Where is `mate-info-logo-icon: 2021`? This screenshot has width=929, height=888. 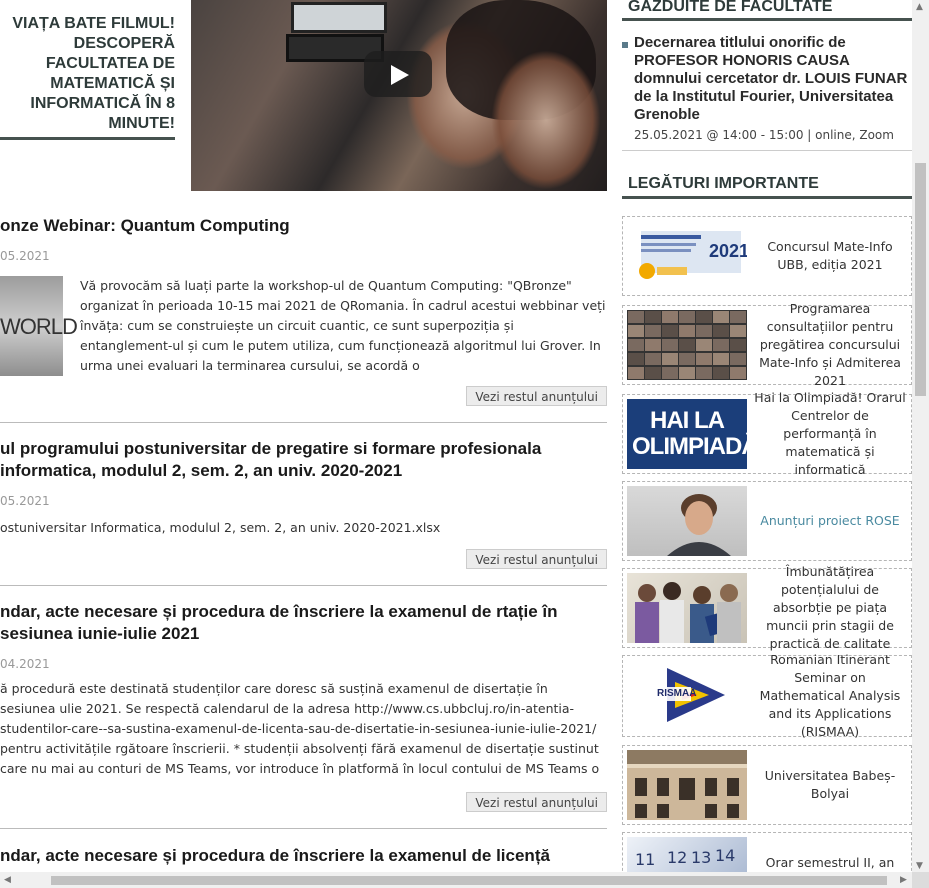
mate-info-logo-icon: 2021 is located at coordinates (693, 255).